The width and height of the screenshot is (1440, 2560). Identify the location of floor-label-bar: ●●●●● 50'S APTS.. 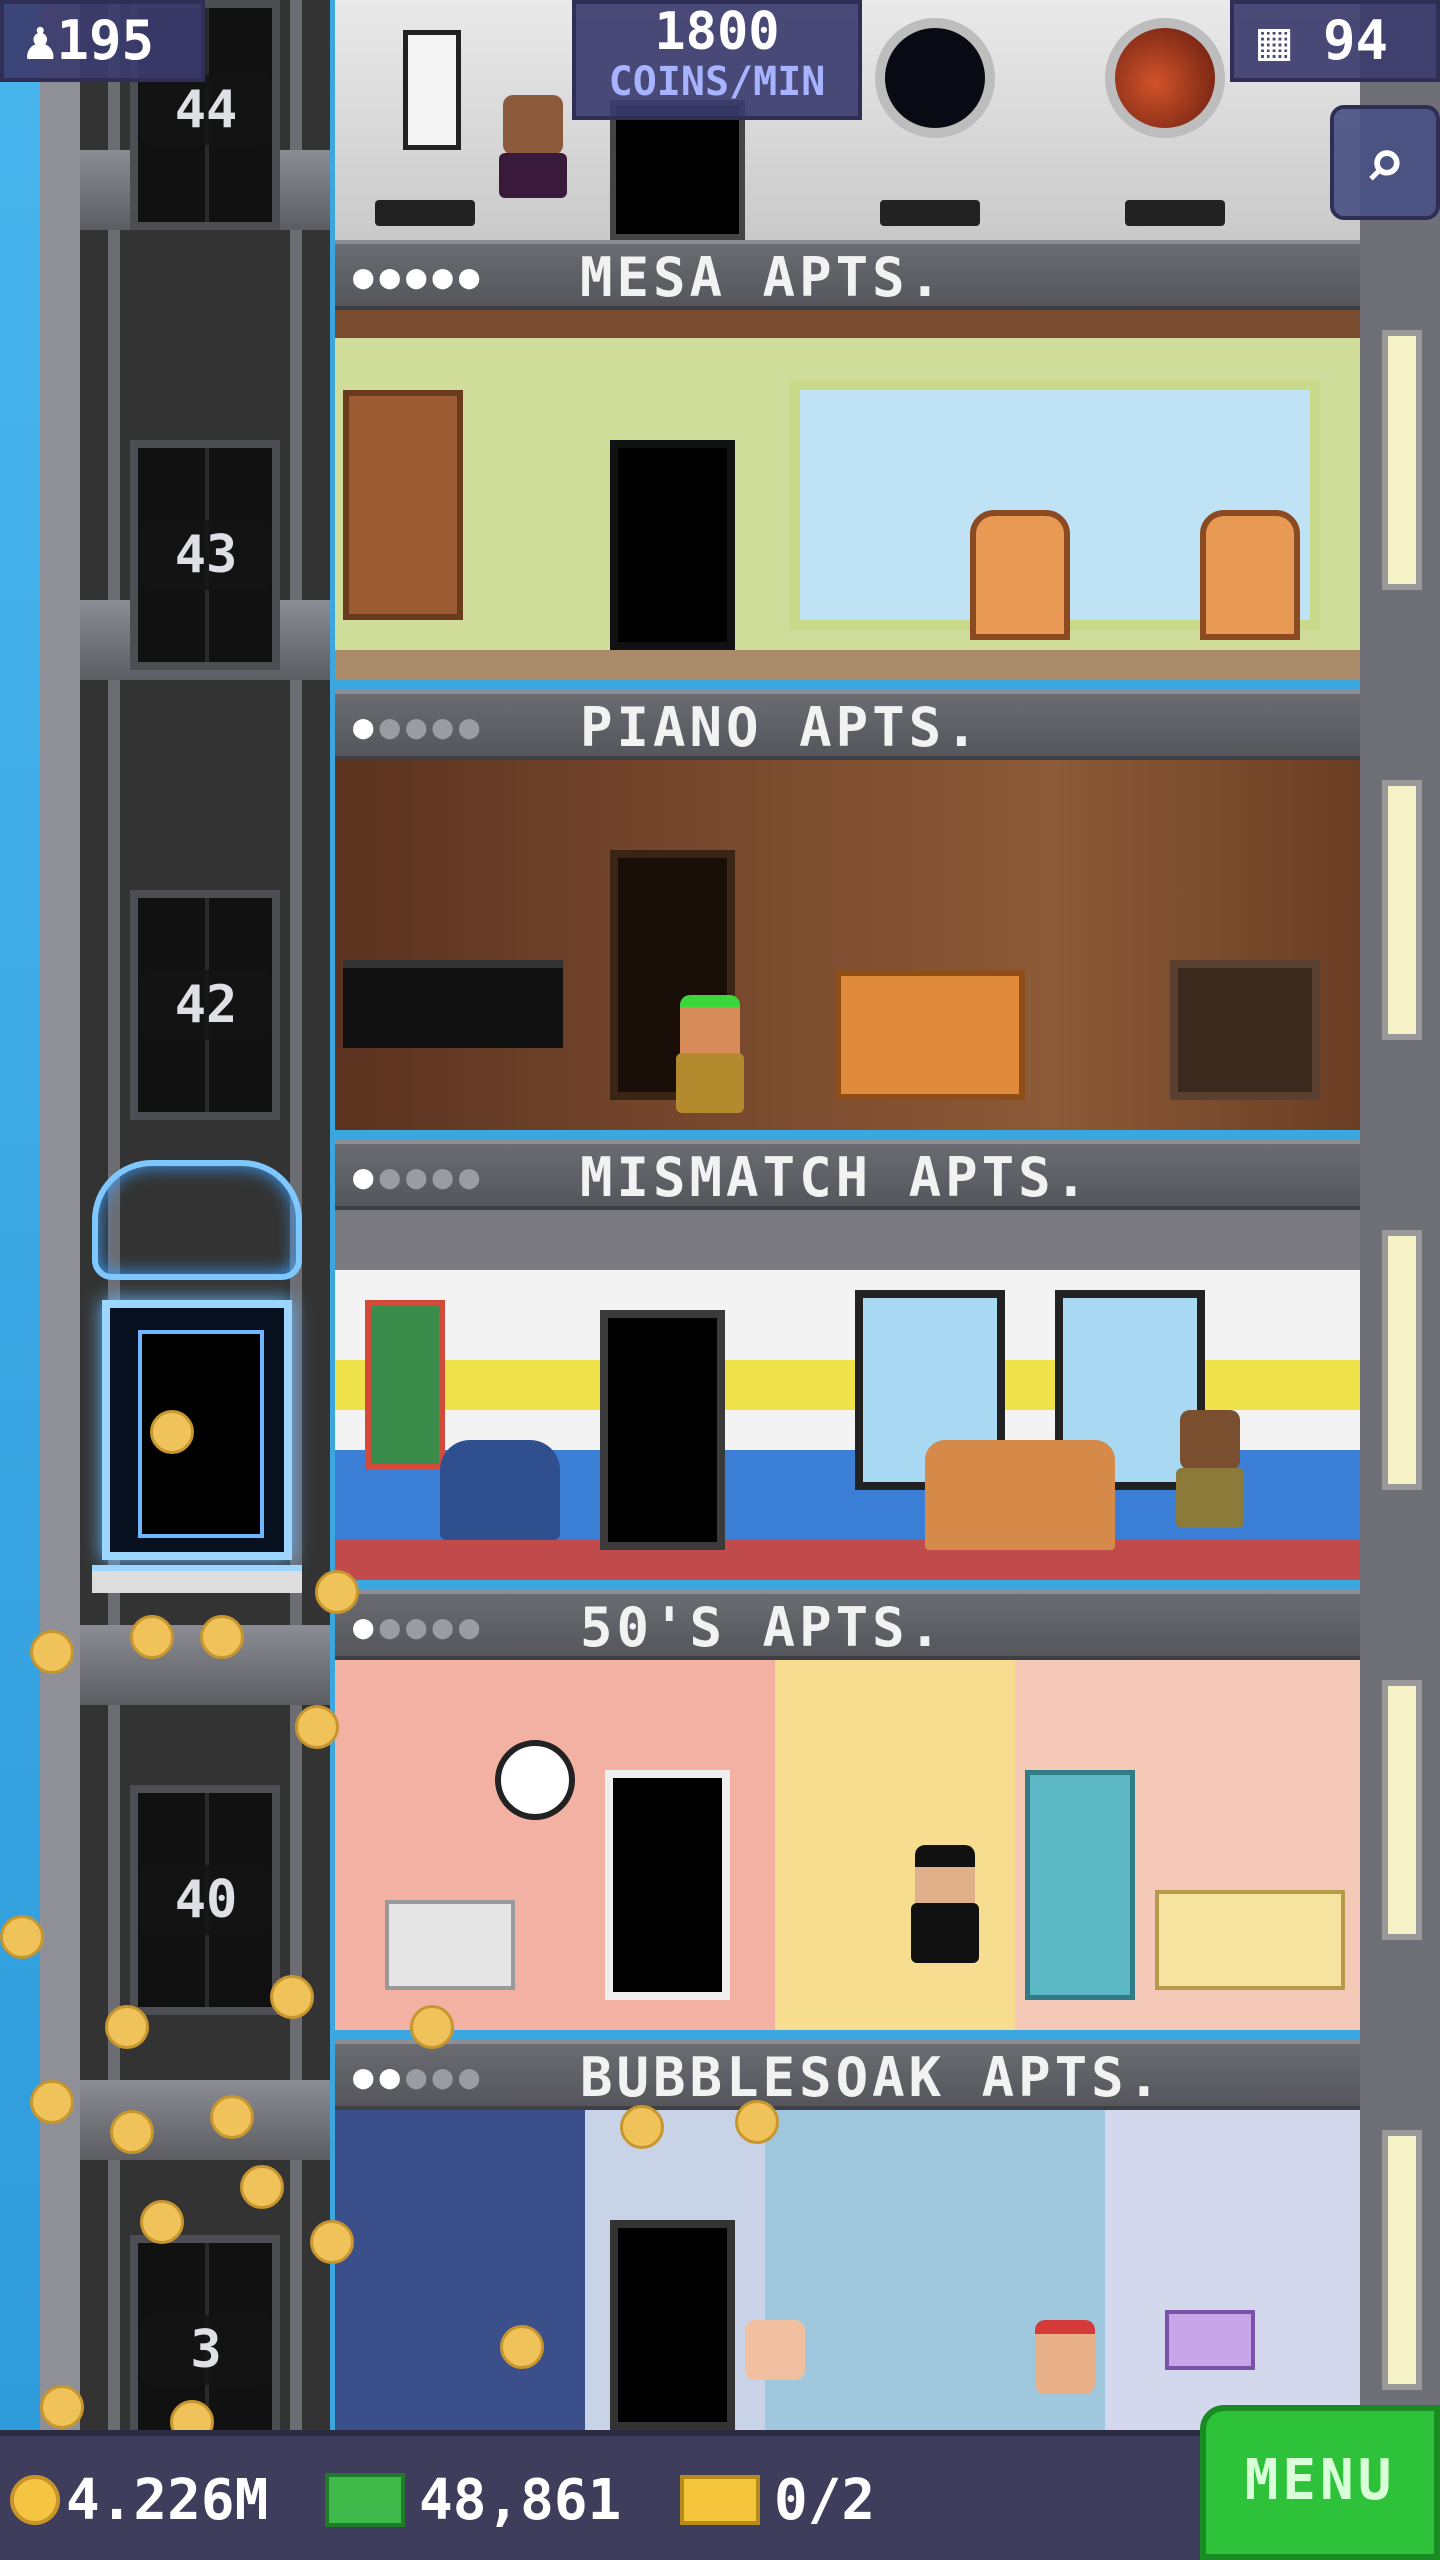
(847, 1625).